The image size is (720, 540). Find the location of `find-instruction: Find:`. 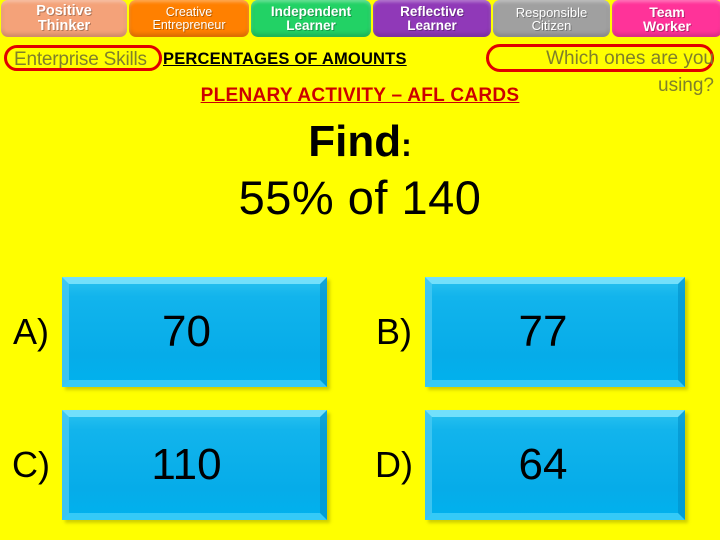

find-instruction: Find: is located at coordinates (360, 142).